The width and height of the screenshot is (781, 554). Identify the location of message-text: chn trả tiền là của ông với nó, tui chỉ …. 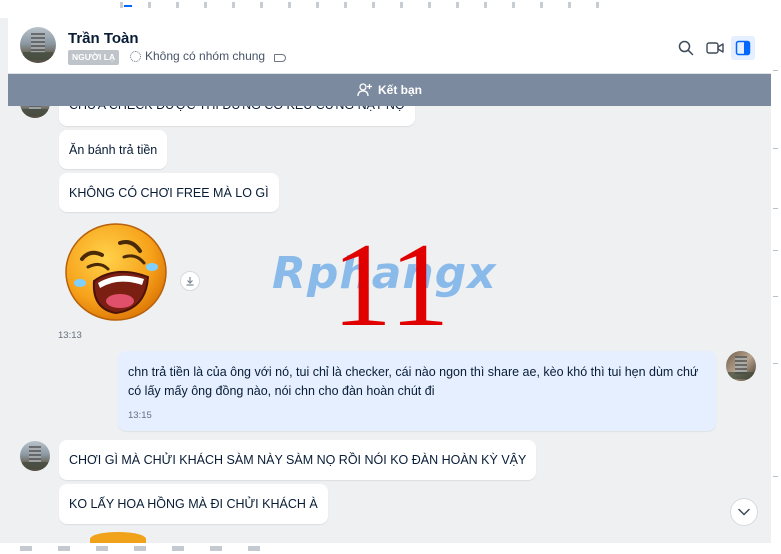
(413, 381).